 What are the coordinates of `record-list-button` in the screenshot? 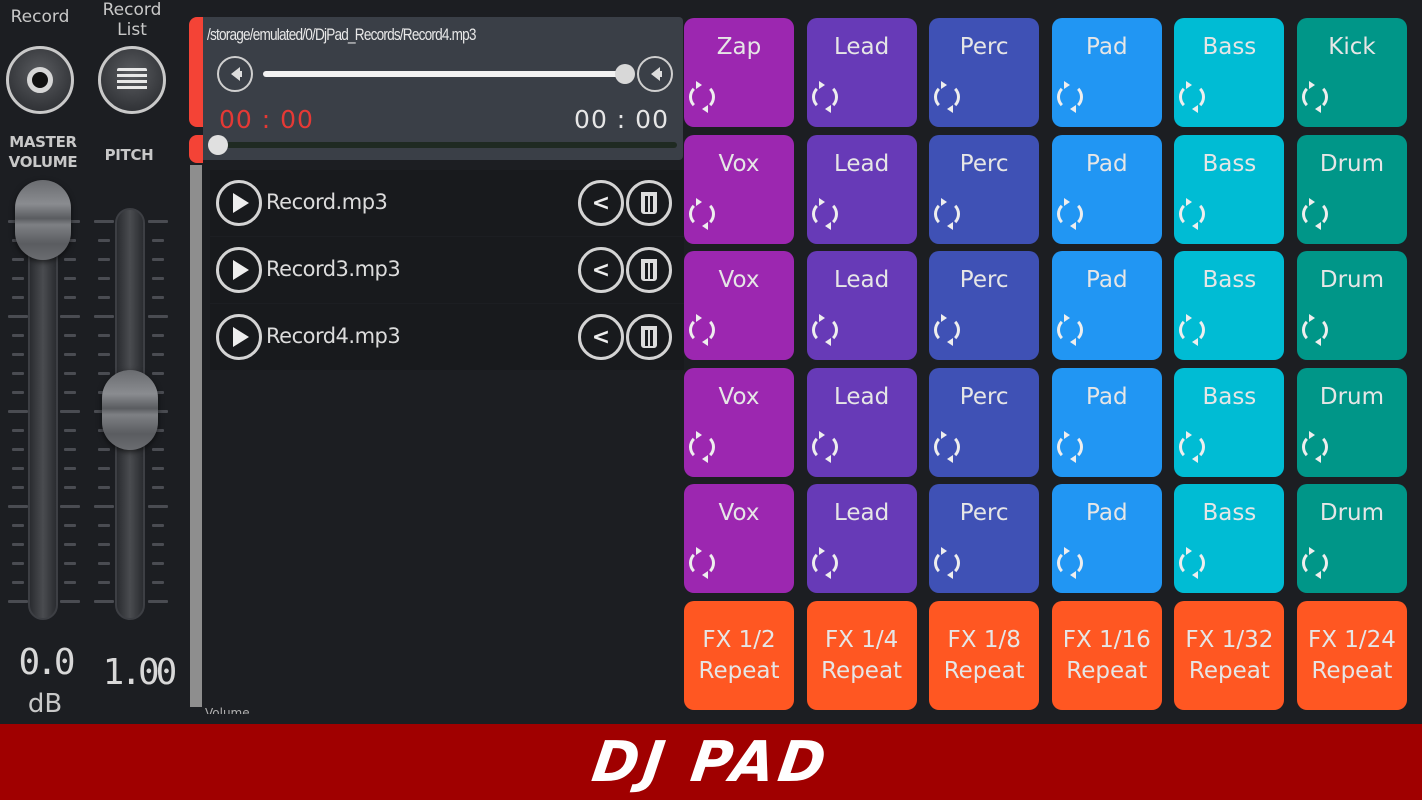 It's located at (132, 80).